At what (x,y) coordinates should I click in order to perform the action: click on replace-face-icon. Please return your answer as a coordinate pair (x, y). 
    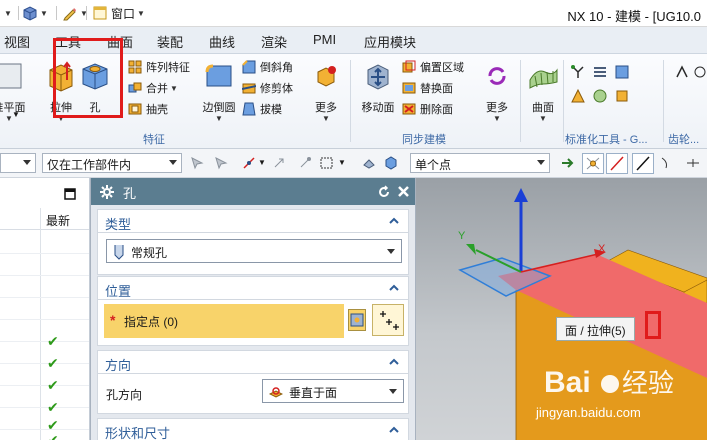
    Looking at the image, I should click on (409, 88).